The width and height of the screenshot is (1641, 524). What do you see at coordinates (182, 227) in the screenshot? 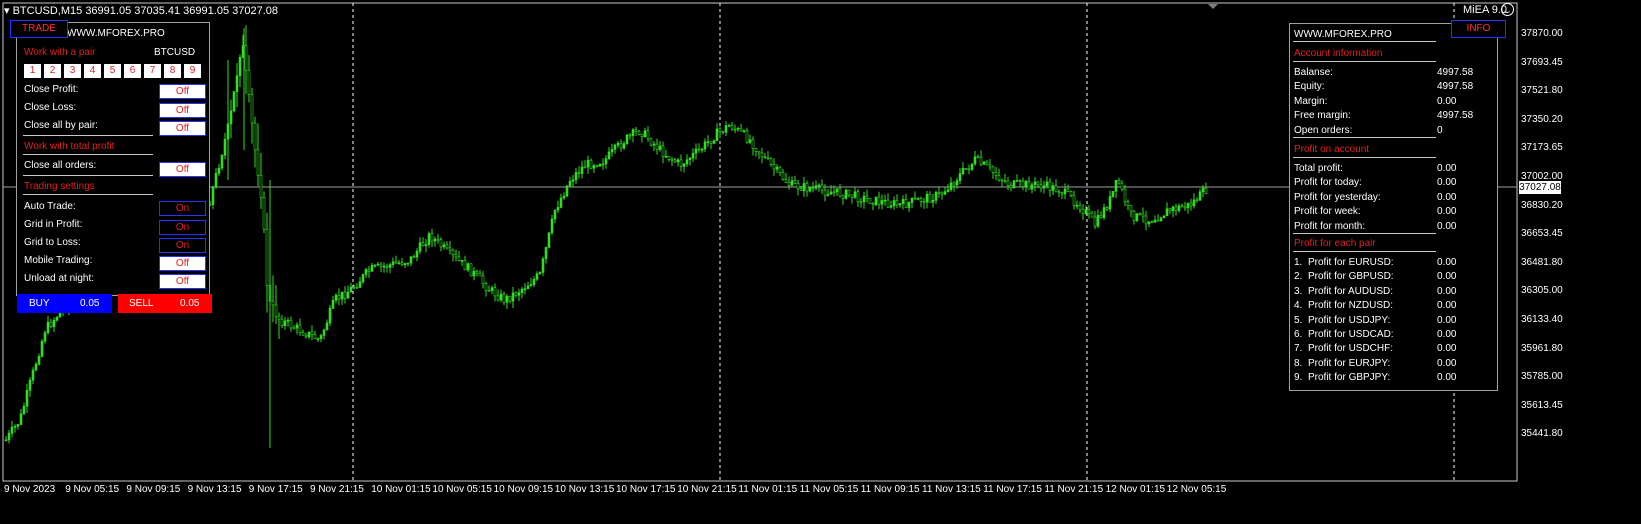
I see `grid-in-profit-toggle: On` at bounding box center [182, 227].